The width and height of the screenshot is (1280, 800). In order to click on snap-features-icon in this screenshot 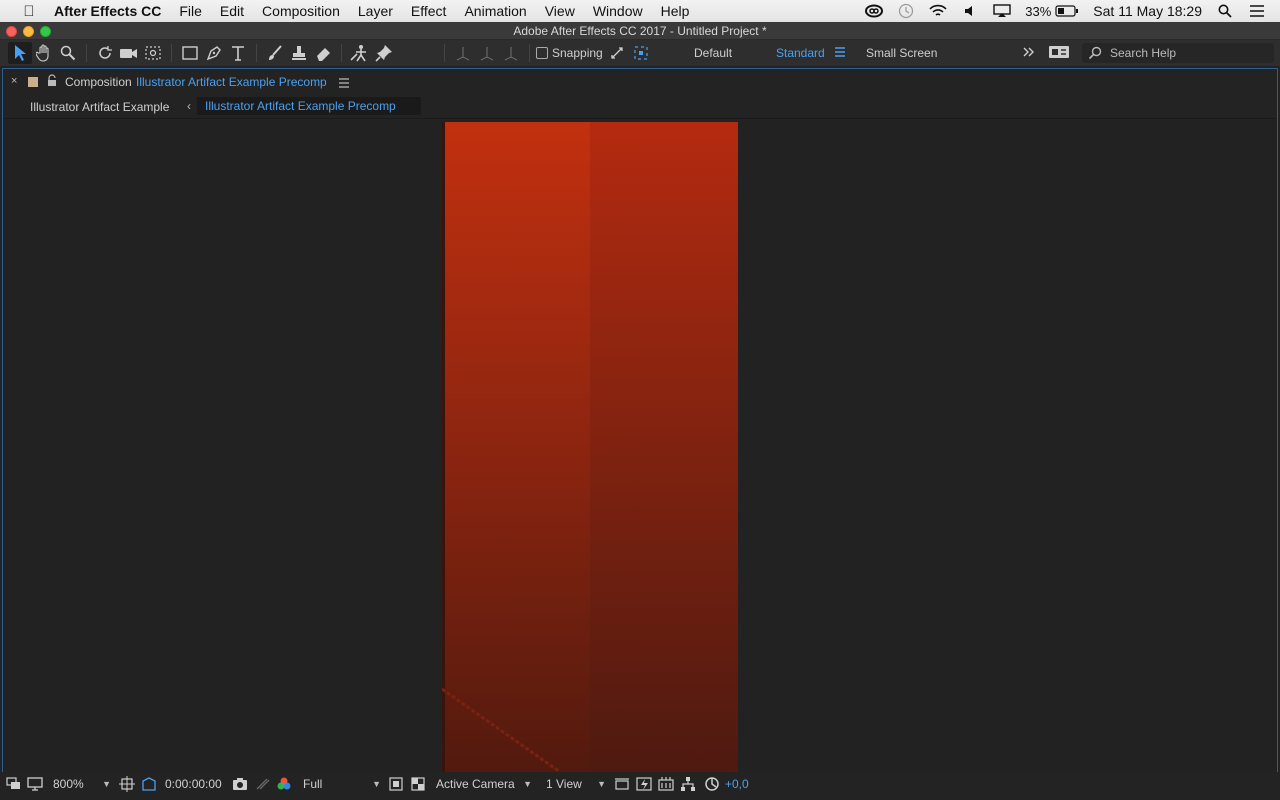, I will do `click(641, 53)`.